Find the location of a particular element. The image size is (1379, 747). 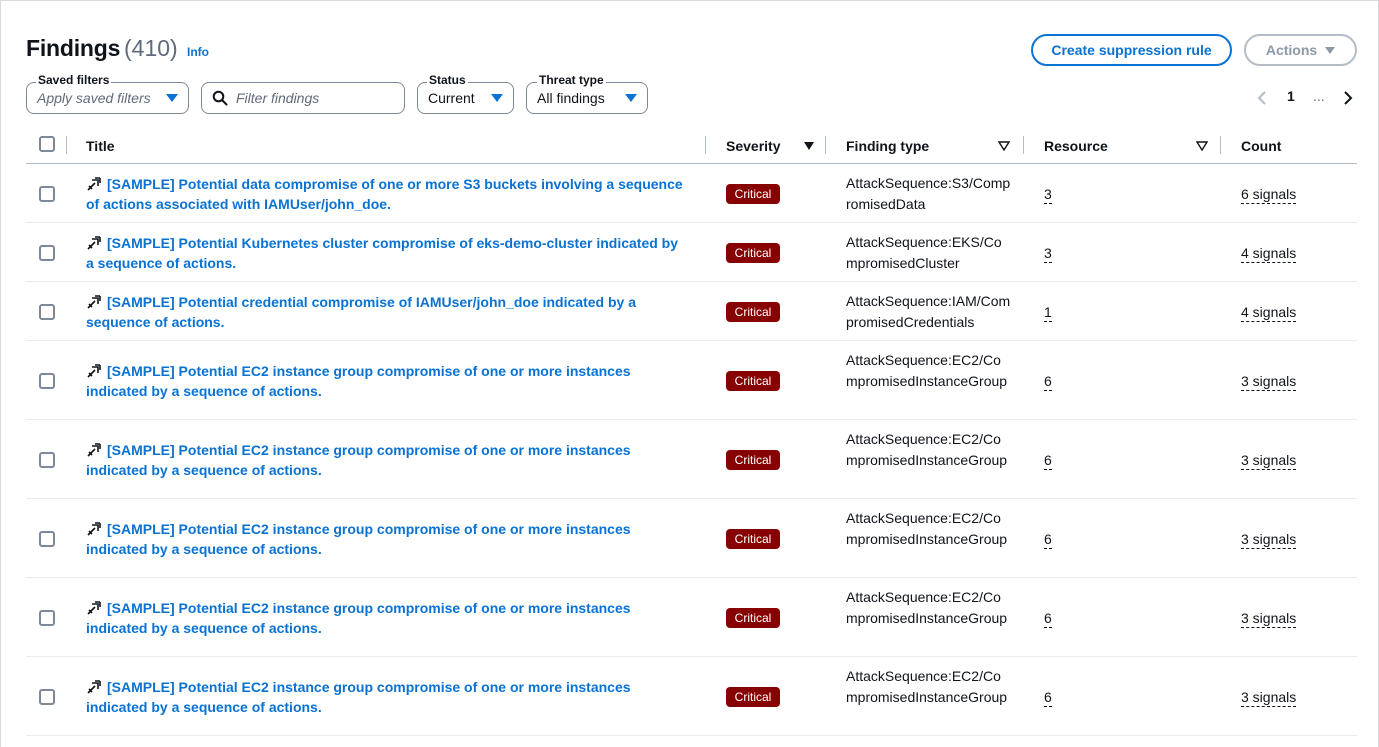

select-all-checkbox is located at coordinates (47, 144).